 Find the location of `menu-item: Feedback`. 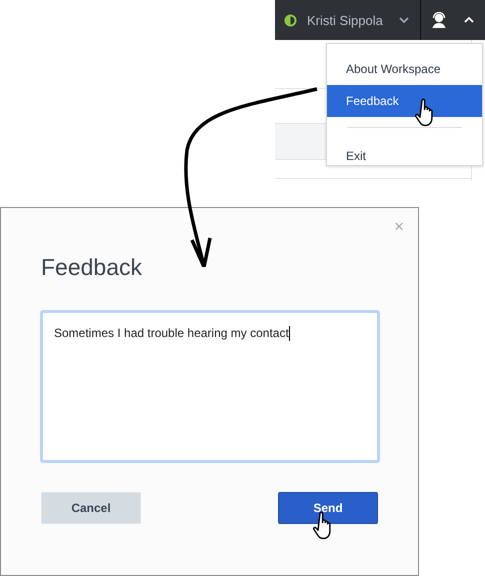

menu-item: Feedback is located at coordinates (404, 101).